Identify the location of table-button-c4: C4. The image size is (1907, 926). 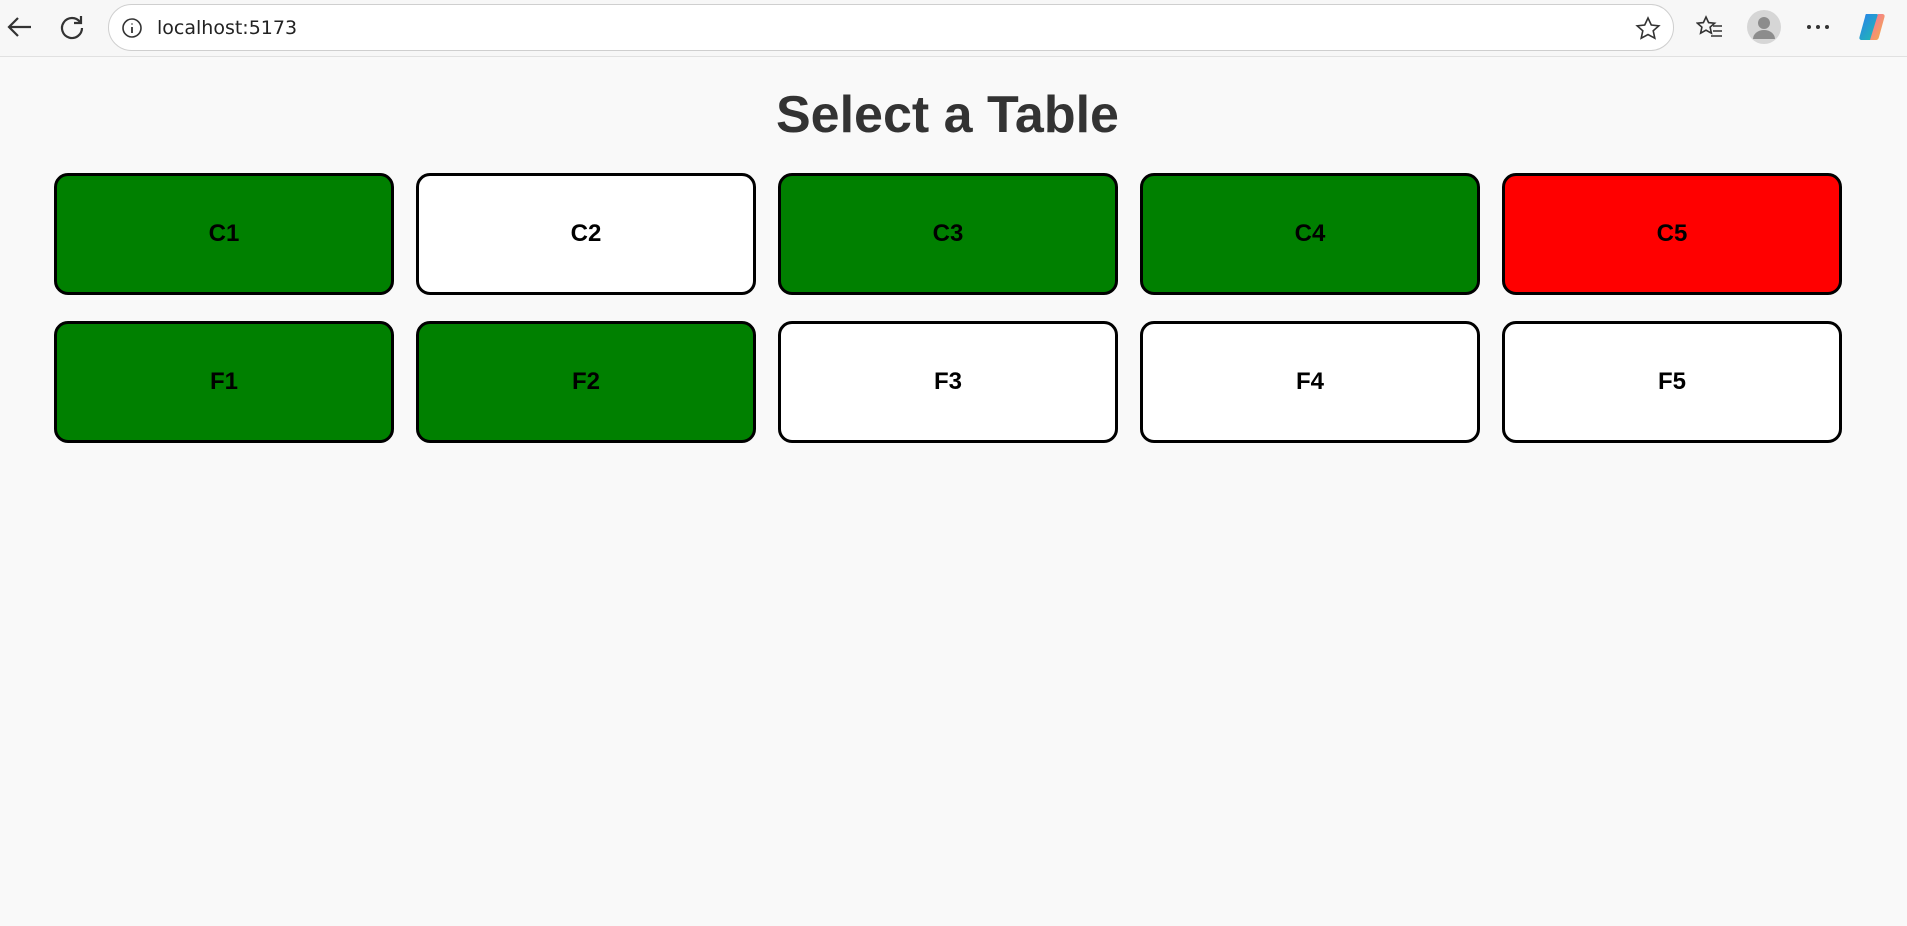
(1310, 234).